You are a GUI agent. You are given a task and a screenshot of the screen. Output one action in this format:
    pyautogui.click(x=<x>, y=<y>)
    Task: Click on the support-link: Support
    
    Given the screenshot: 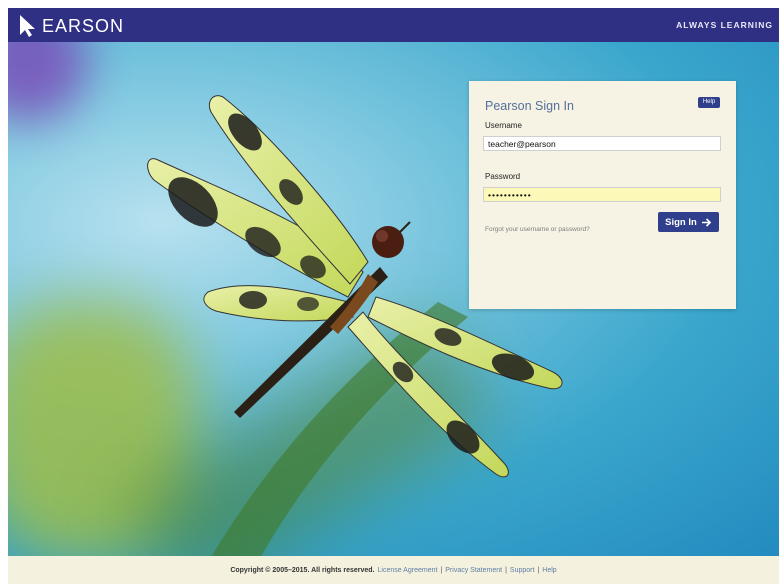 What is the action you would take?
    pyautogui.click(x=522, y=570)
    